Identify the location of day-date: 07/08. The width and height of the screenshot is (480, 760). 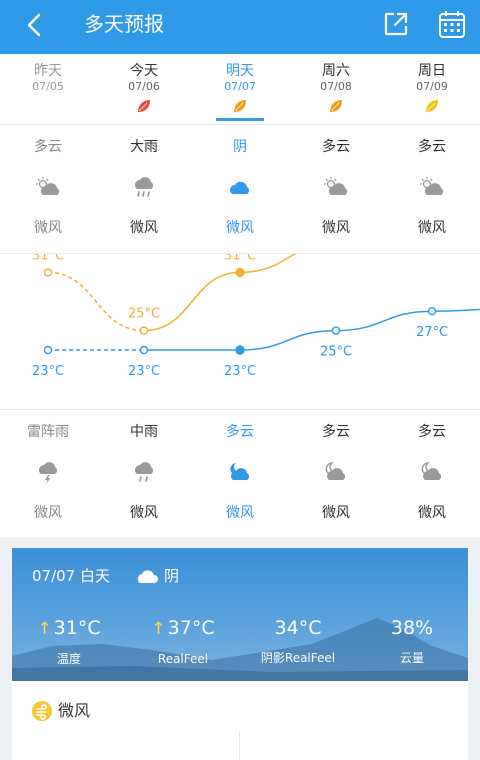
(336, 86).